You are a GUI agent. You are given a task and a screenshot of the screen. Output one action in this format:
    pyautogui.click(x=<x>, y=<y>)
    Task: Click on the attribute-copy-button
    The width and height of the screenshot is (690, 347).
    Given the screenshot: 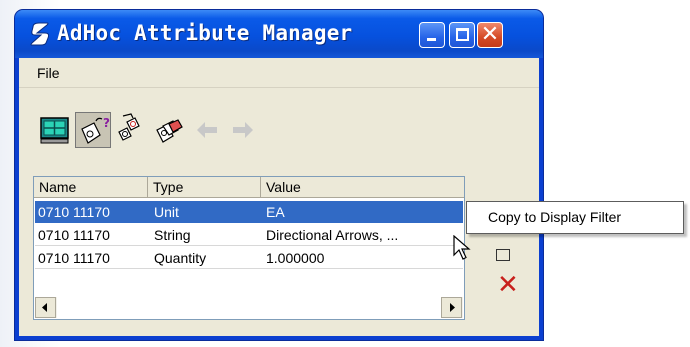 What is the action you would take?
    pyautogui.click(x=131, y=130)
    